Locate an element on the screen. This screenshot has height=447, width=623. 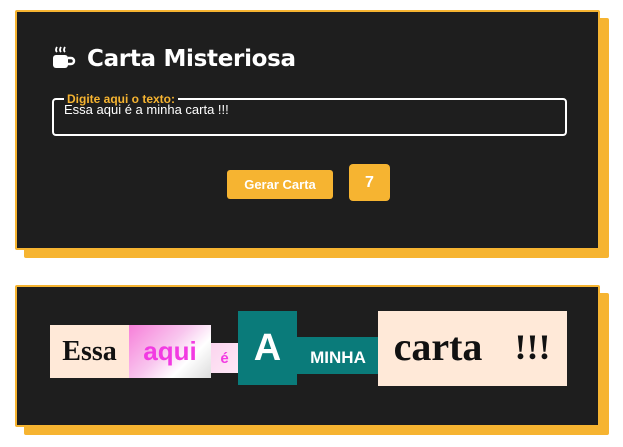
header: Carta Misteriosa is located at coordinates (173, 59).